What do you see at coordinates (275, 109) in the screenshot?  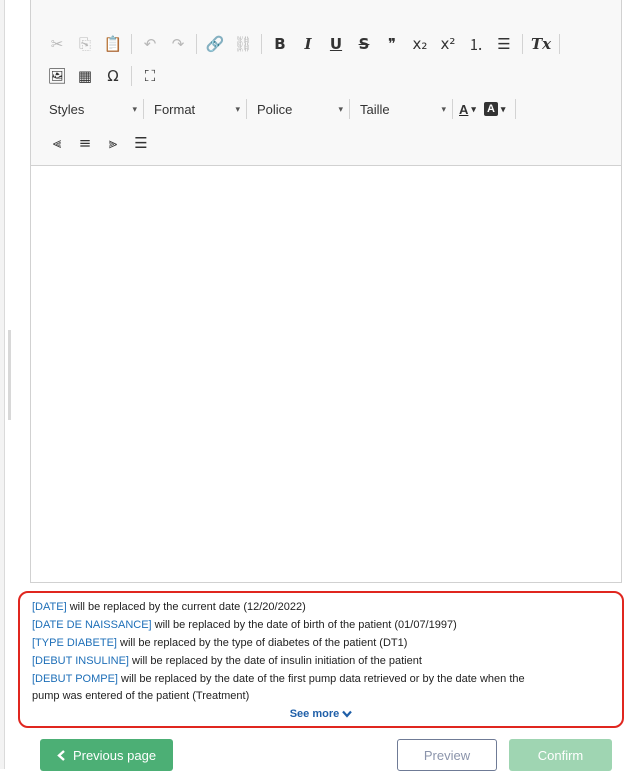 I see `font-dropdown-label: Police` at bounding box center [275, 109].